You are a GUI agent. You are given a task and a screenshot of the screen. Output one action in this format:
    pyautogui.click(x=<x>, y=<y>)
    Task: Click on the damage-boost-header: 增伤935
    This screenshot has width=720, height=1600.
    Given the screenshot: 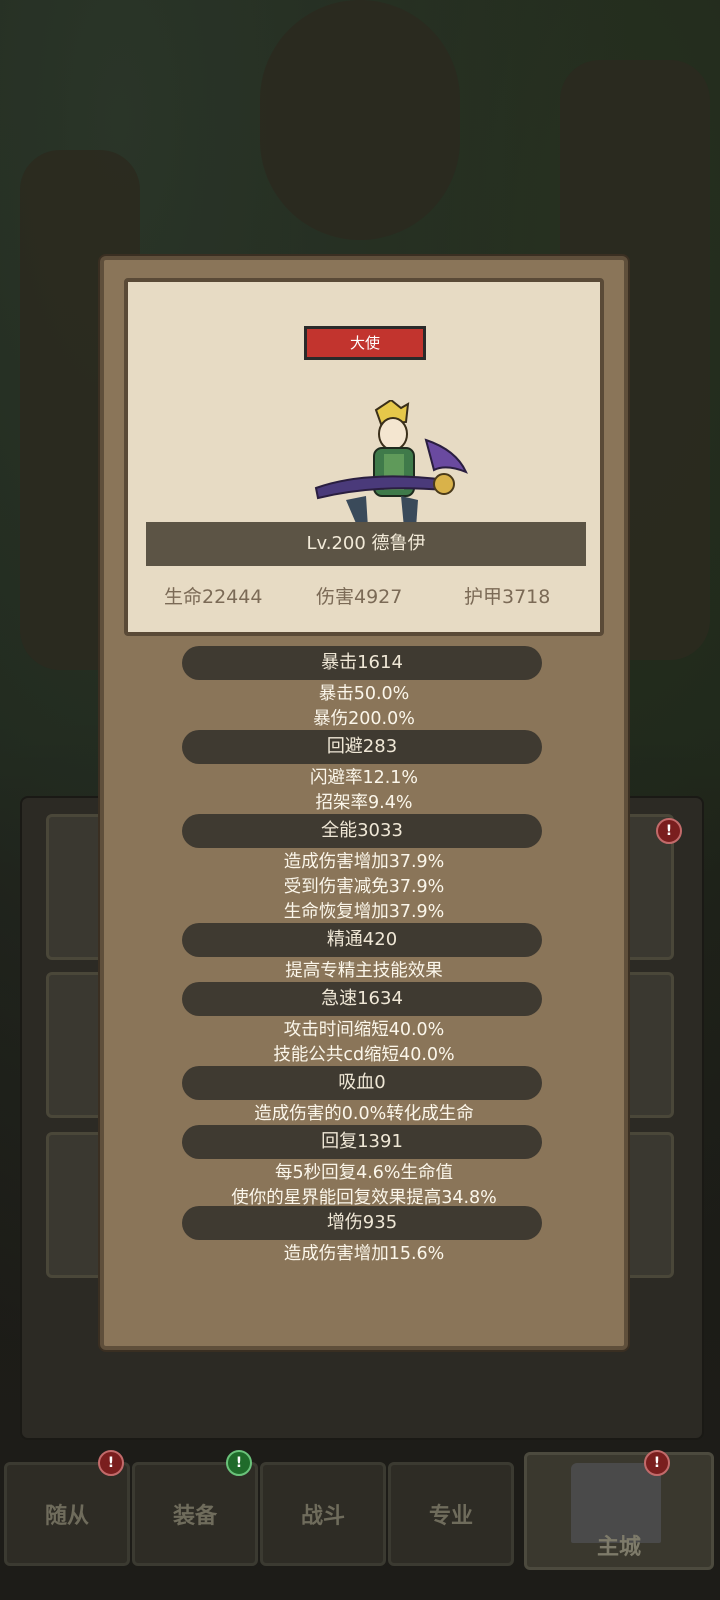 What is the action you would take?
    pyautogui.click(x=362, y=1223)
    